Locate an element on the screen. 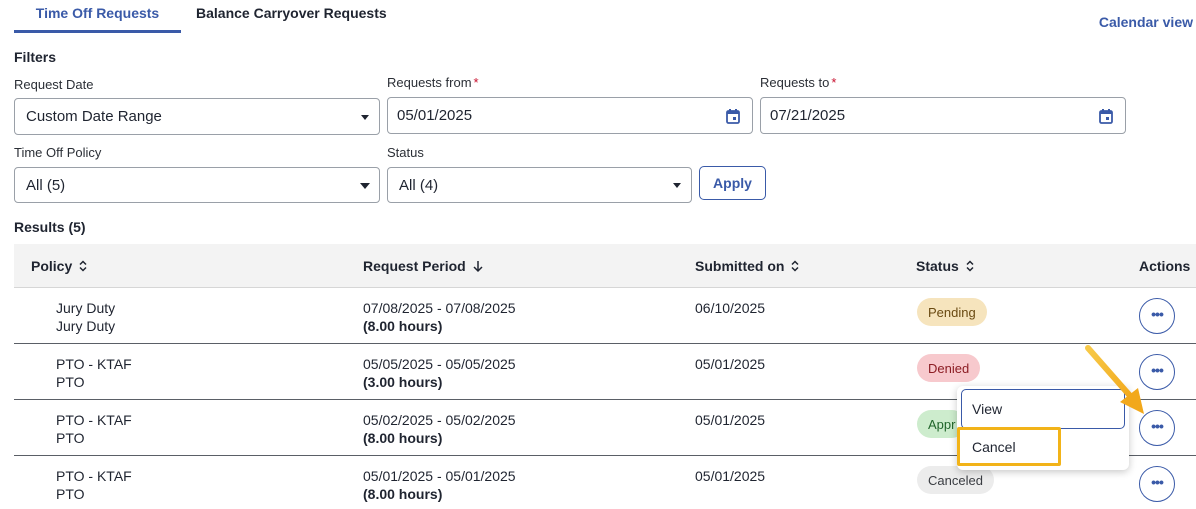 The image size is (1196, 509). calendar-view-link: Calendar view is located at coordinates (1146, 22).